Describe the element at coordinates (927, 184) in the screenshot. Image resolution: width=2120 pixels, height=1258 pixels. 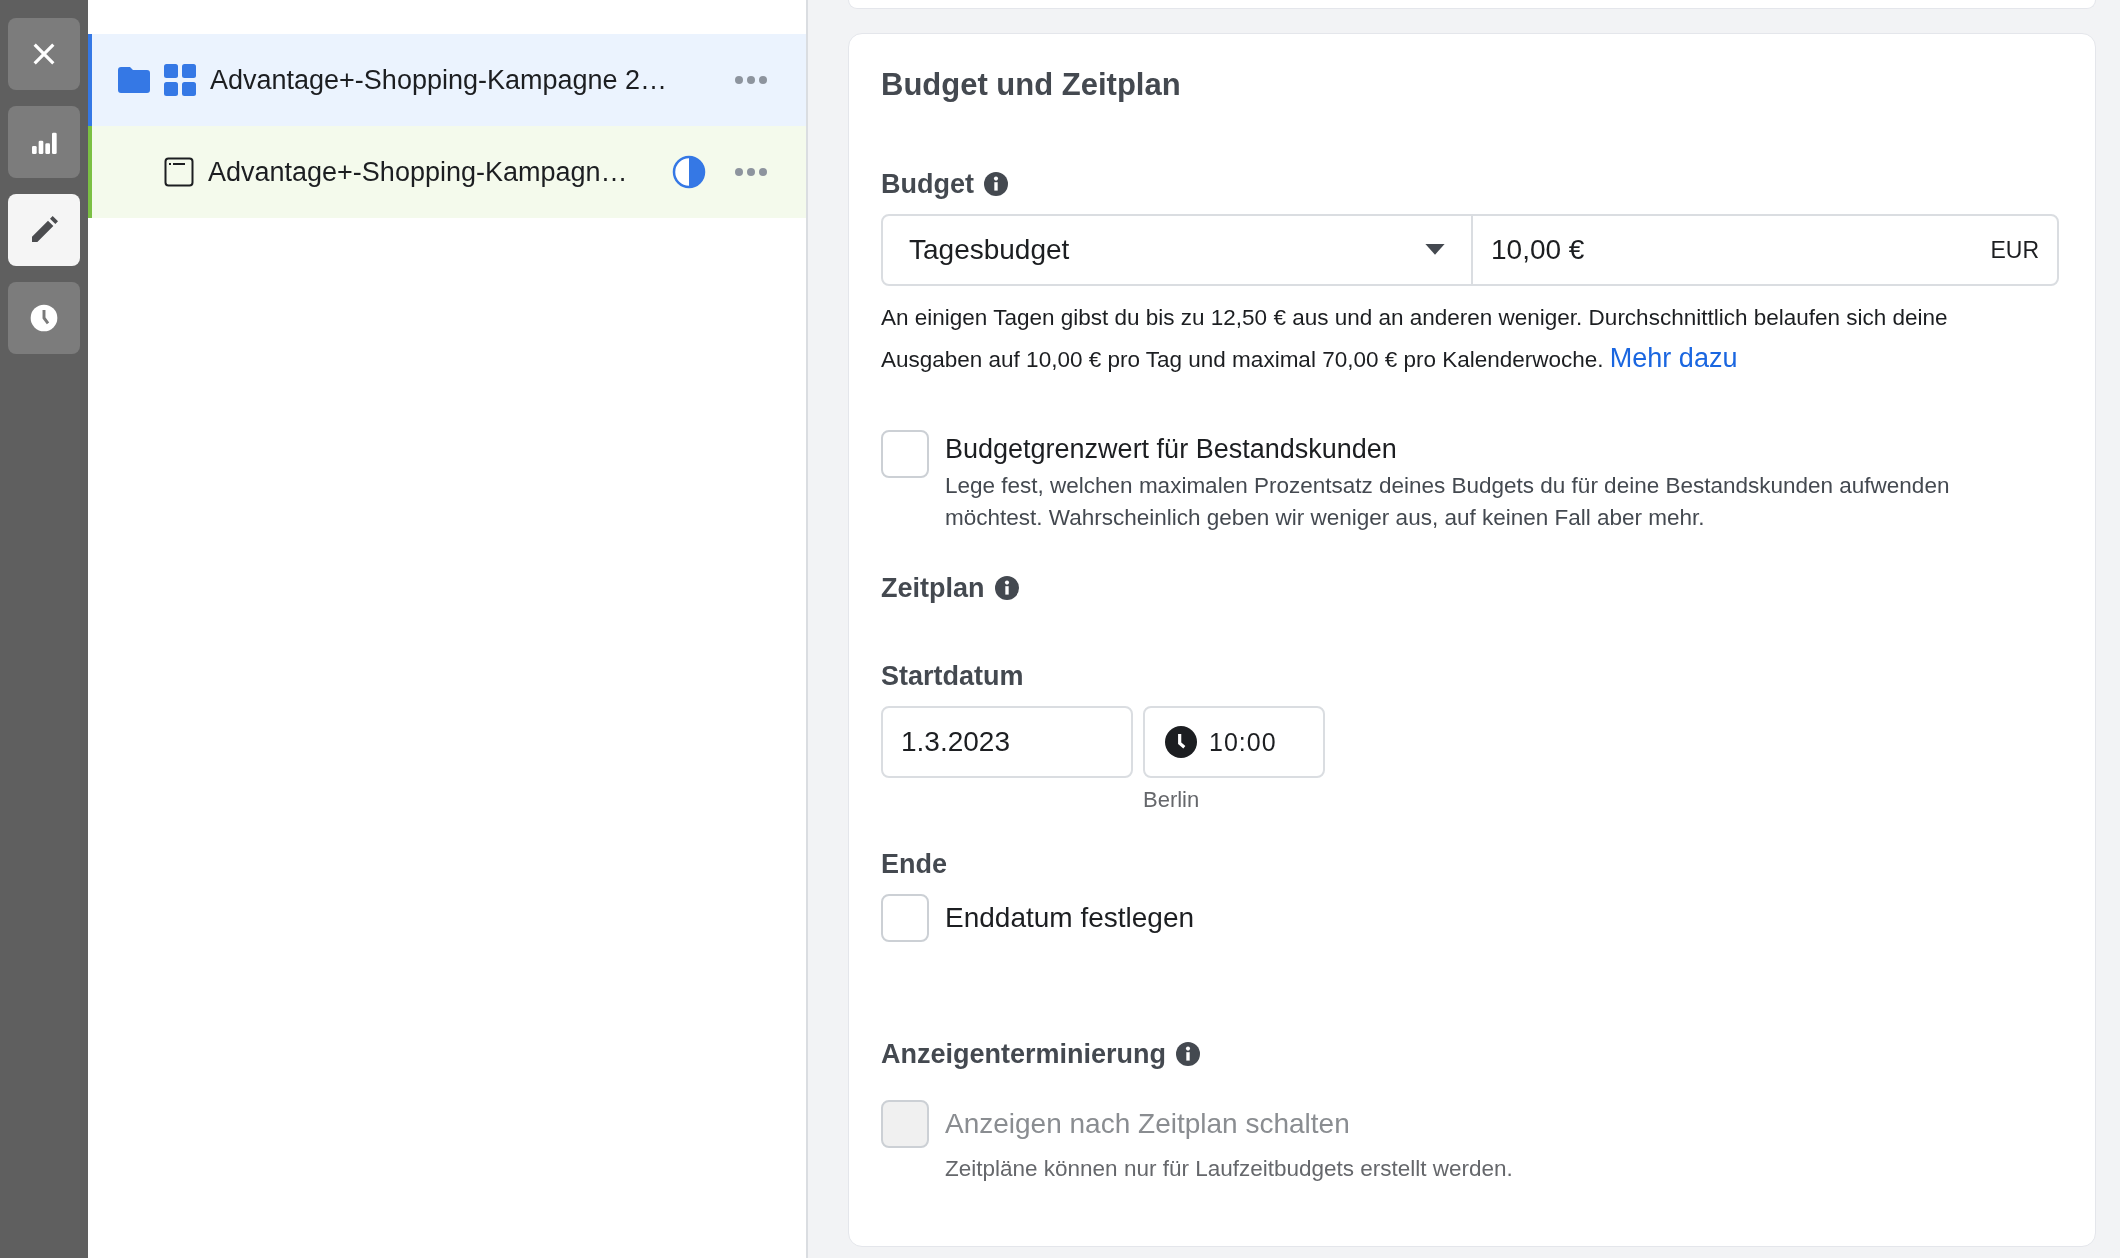
I see `budget-label: Budget` at that location.